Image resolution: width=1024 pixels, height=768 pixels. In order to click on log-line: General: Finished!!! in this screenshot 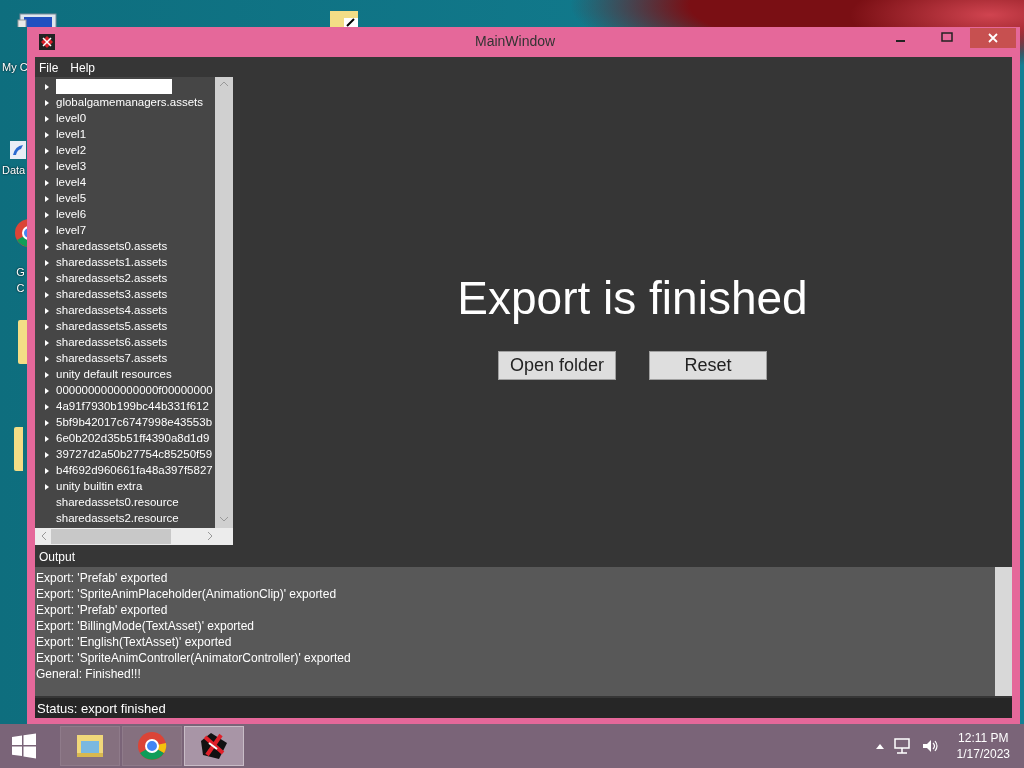, I will do `click(89, 673)`.